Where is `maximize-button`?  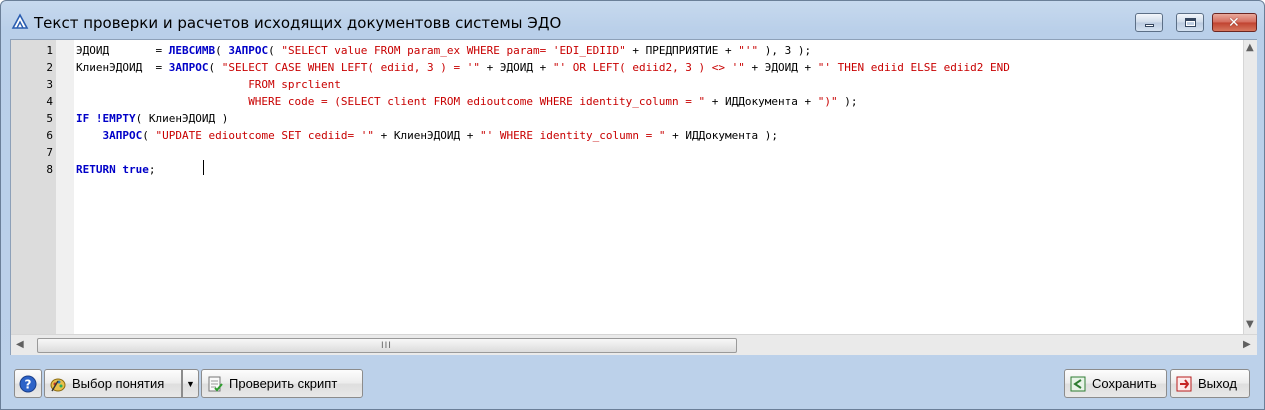 maximize-button is located at coordinates (1190, 22).